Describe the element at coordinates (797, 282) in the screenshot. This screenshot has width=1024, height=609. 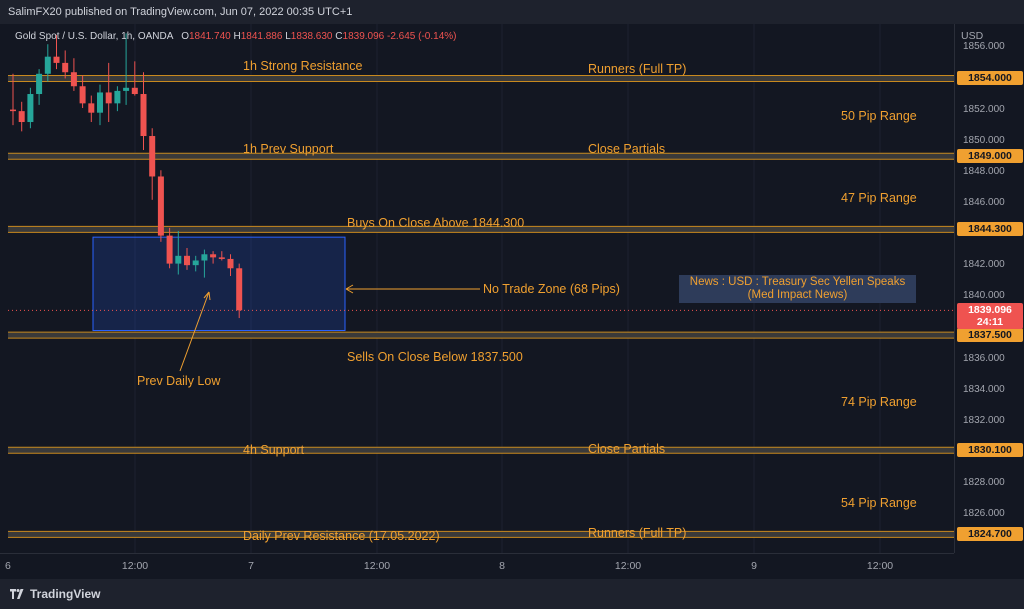
I see `news-line-1: News : USD : Treasury Sec Yellen Speaks` at that location.